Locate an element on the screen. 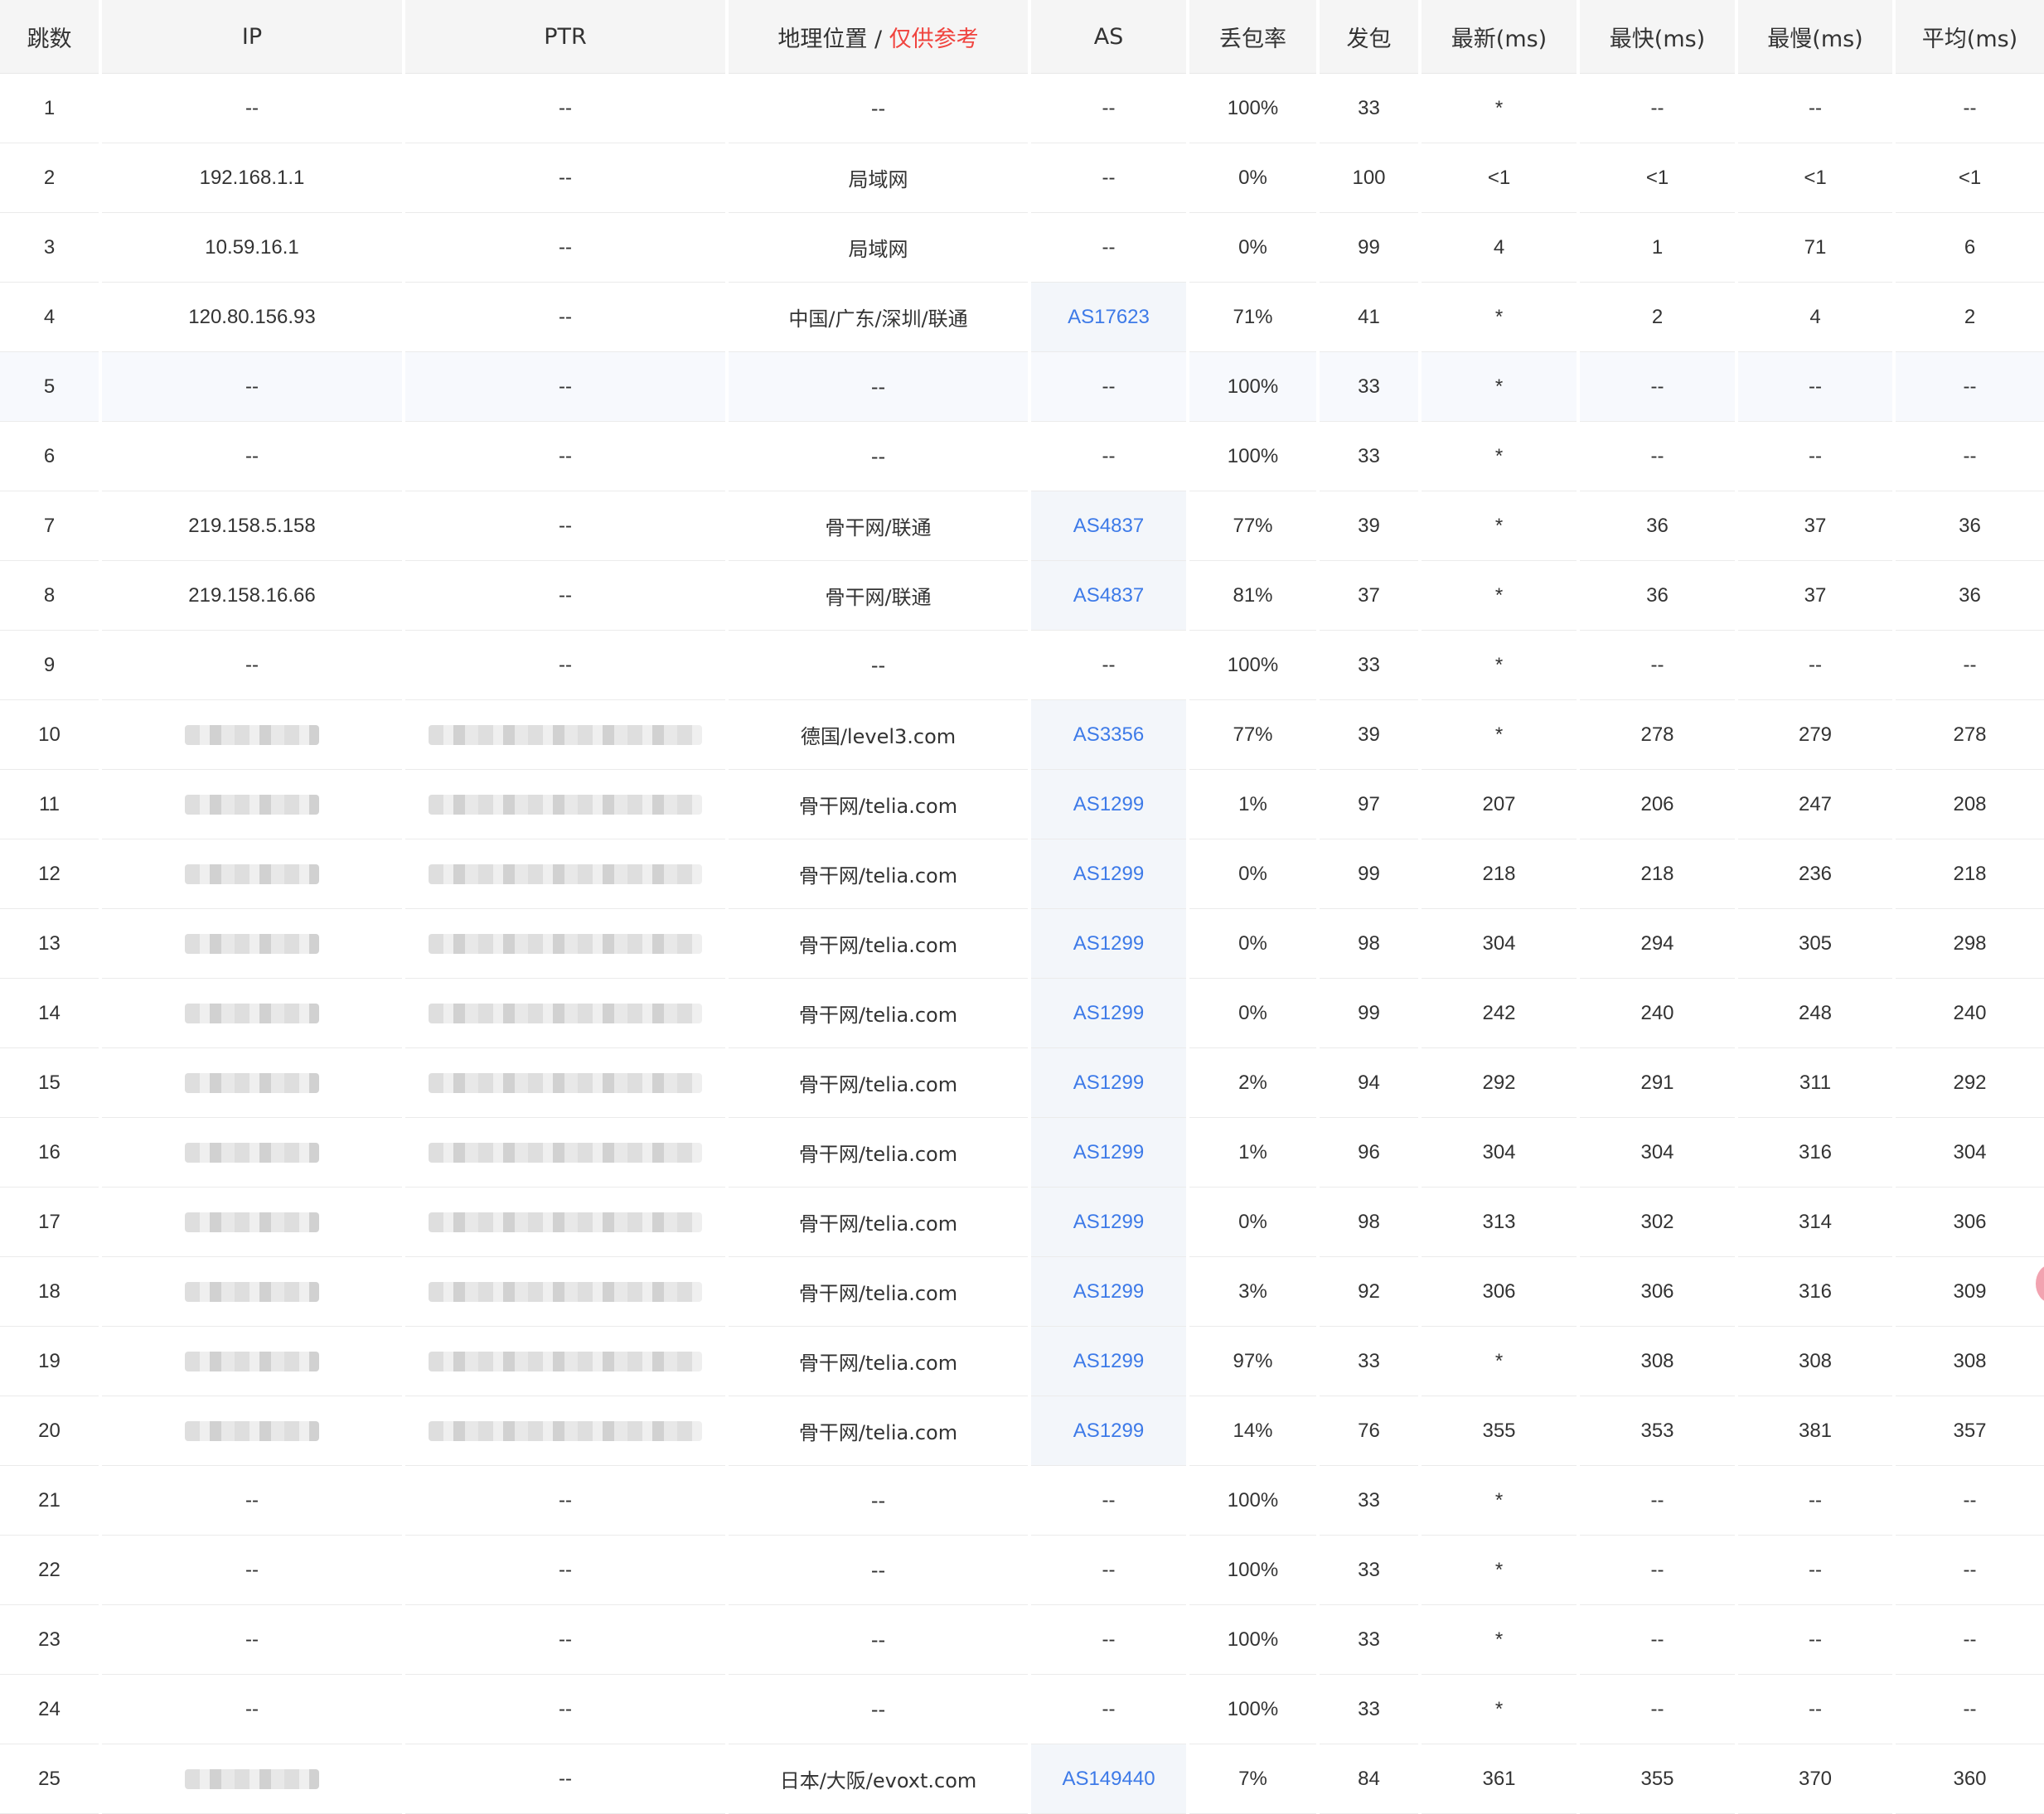 The image size is (2044, 1814). cell-ip: 10.59.16.1 is located at coordinates (251, 247).